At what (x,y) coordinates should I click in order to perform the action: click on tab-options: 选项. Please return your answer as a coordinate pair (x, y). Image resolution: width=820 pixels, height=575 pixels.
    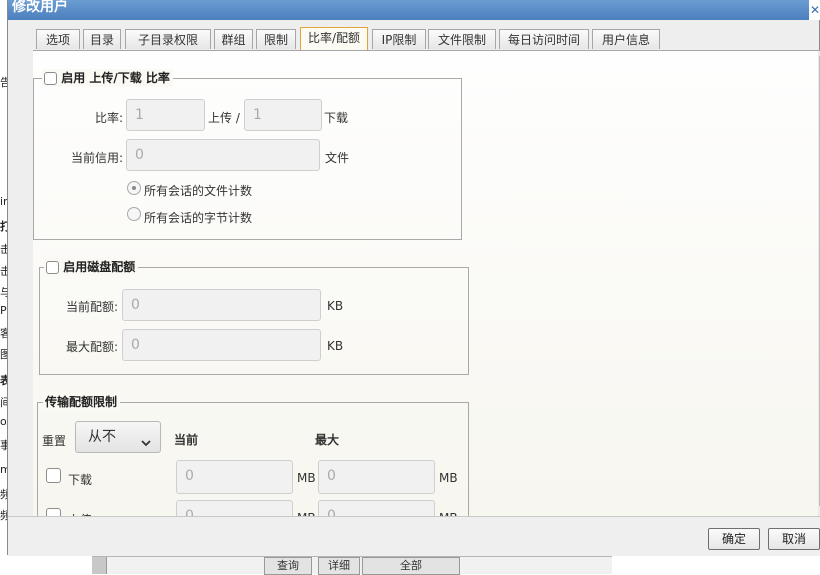
    Looking at the image, I should click on (58, 39).